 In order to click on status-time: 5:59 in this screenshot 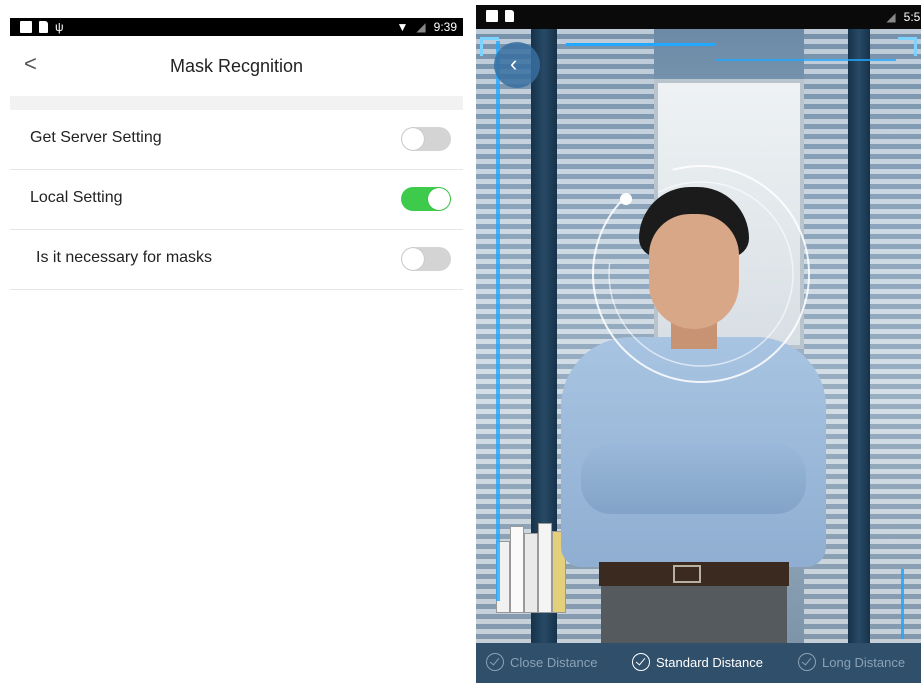, I will do `click(912, 17)`.